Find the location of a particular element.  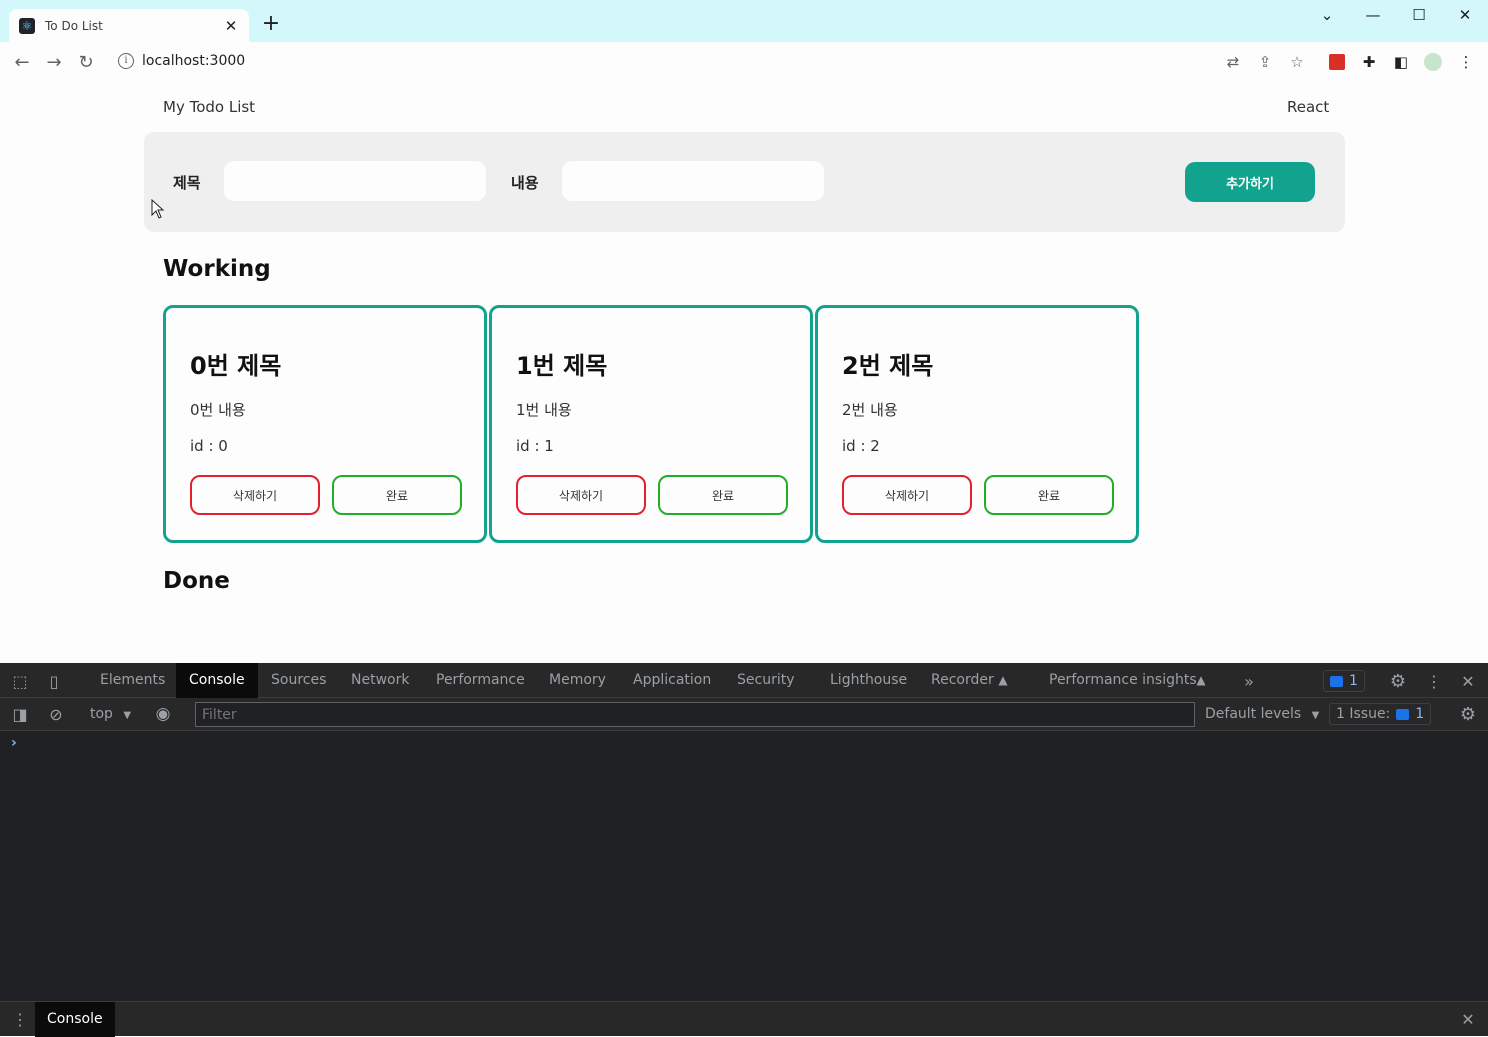

devtools-tab-recorder: Recorder is located at coordinates (962, 680).